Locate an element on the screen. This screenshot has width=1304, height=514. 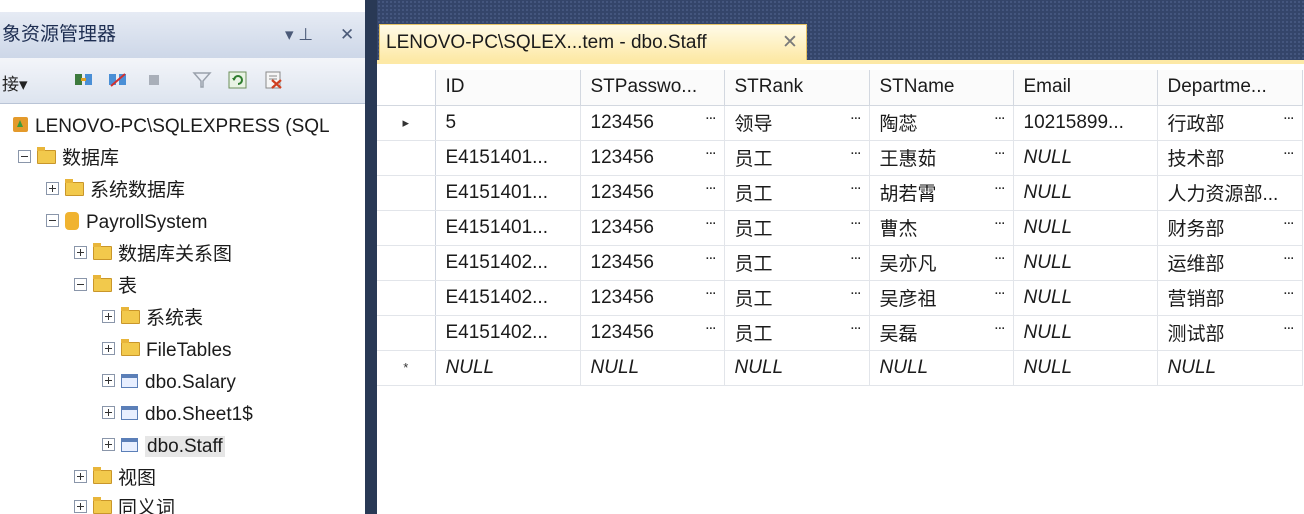
pin-icon: ▾ ⊥ is located at coordinates (299, 35).